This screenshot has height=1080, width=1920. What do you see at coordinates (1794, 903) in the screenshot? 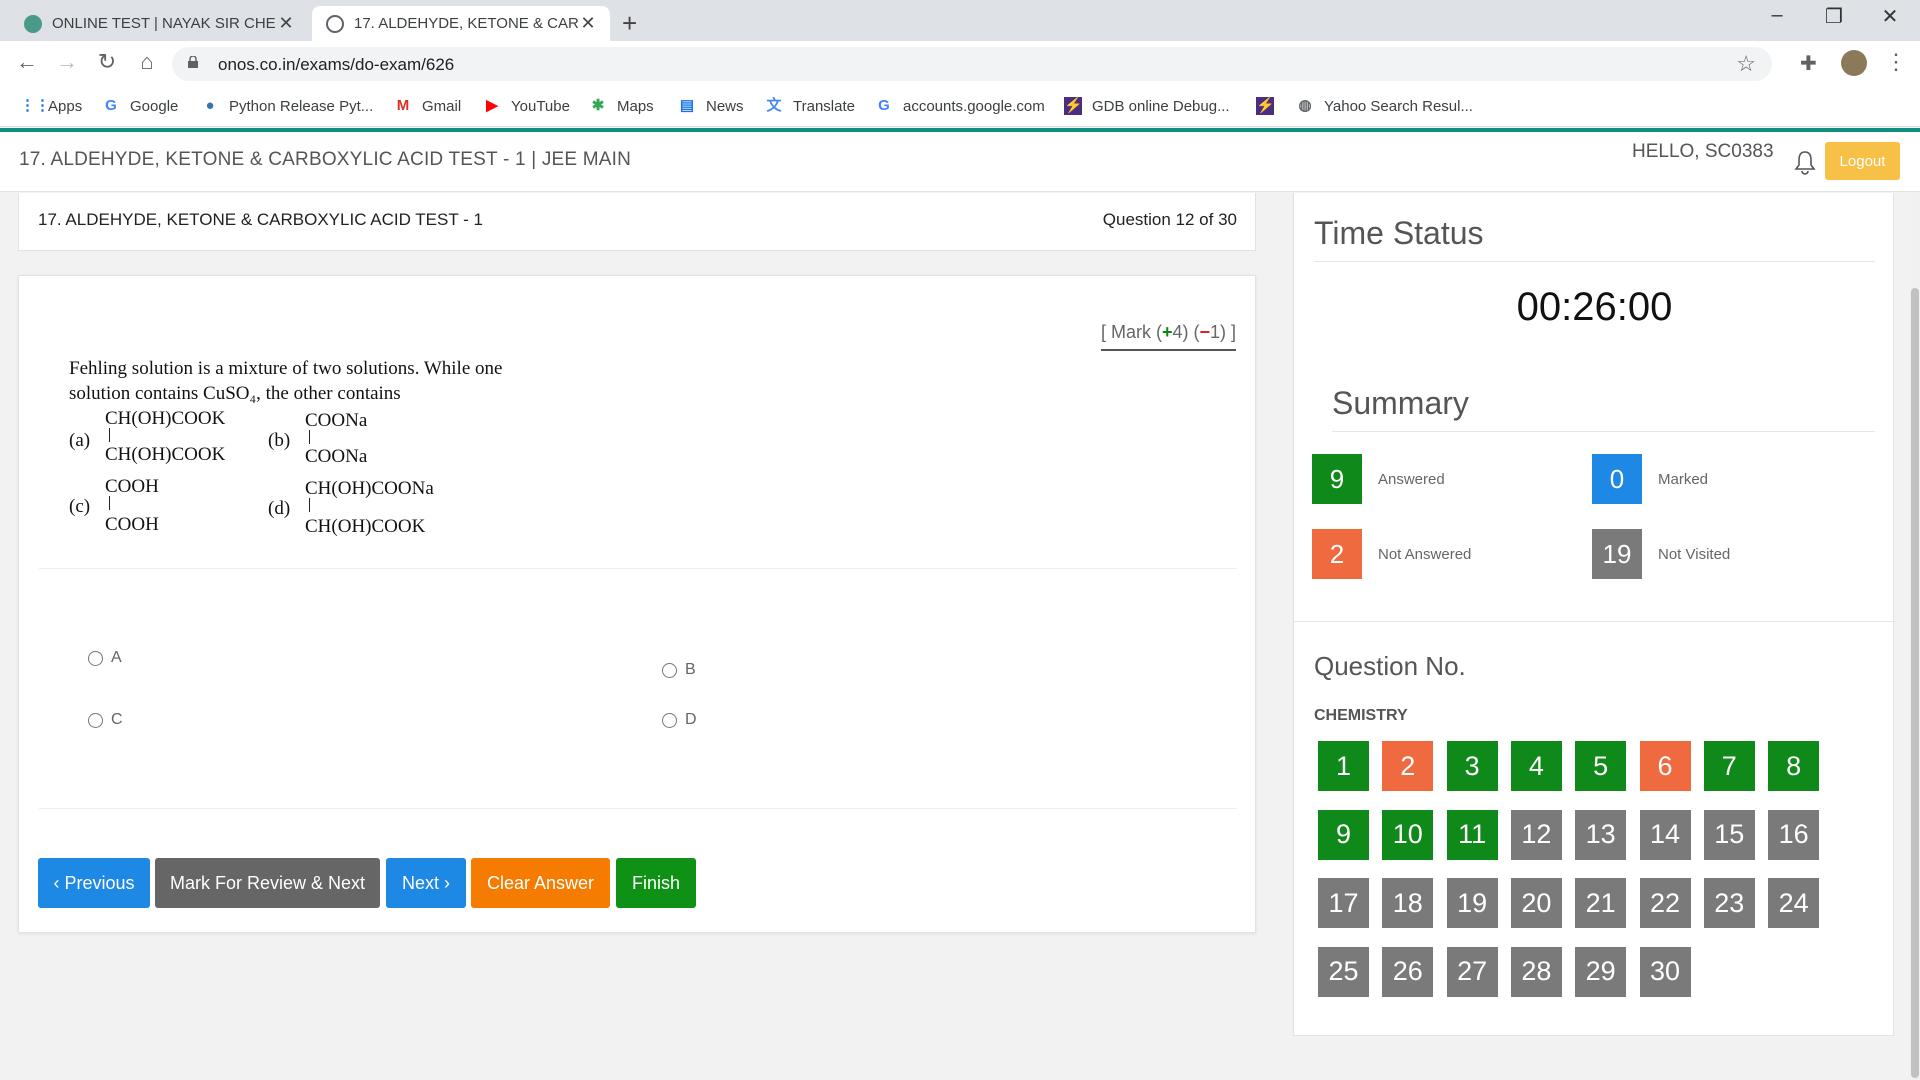
I see `question-button-24: 24` at bounding box center [1794, 903].